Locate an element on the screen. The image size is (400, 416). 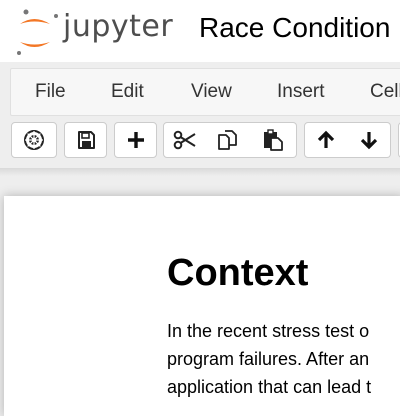
header-divider is located at coordinates (200, 172).